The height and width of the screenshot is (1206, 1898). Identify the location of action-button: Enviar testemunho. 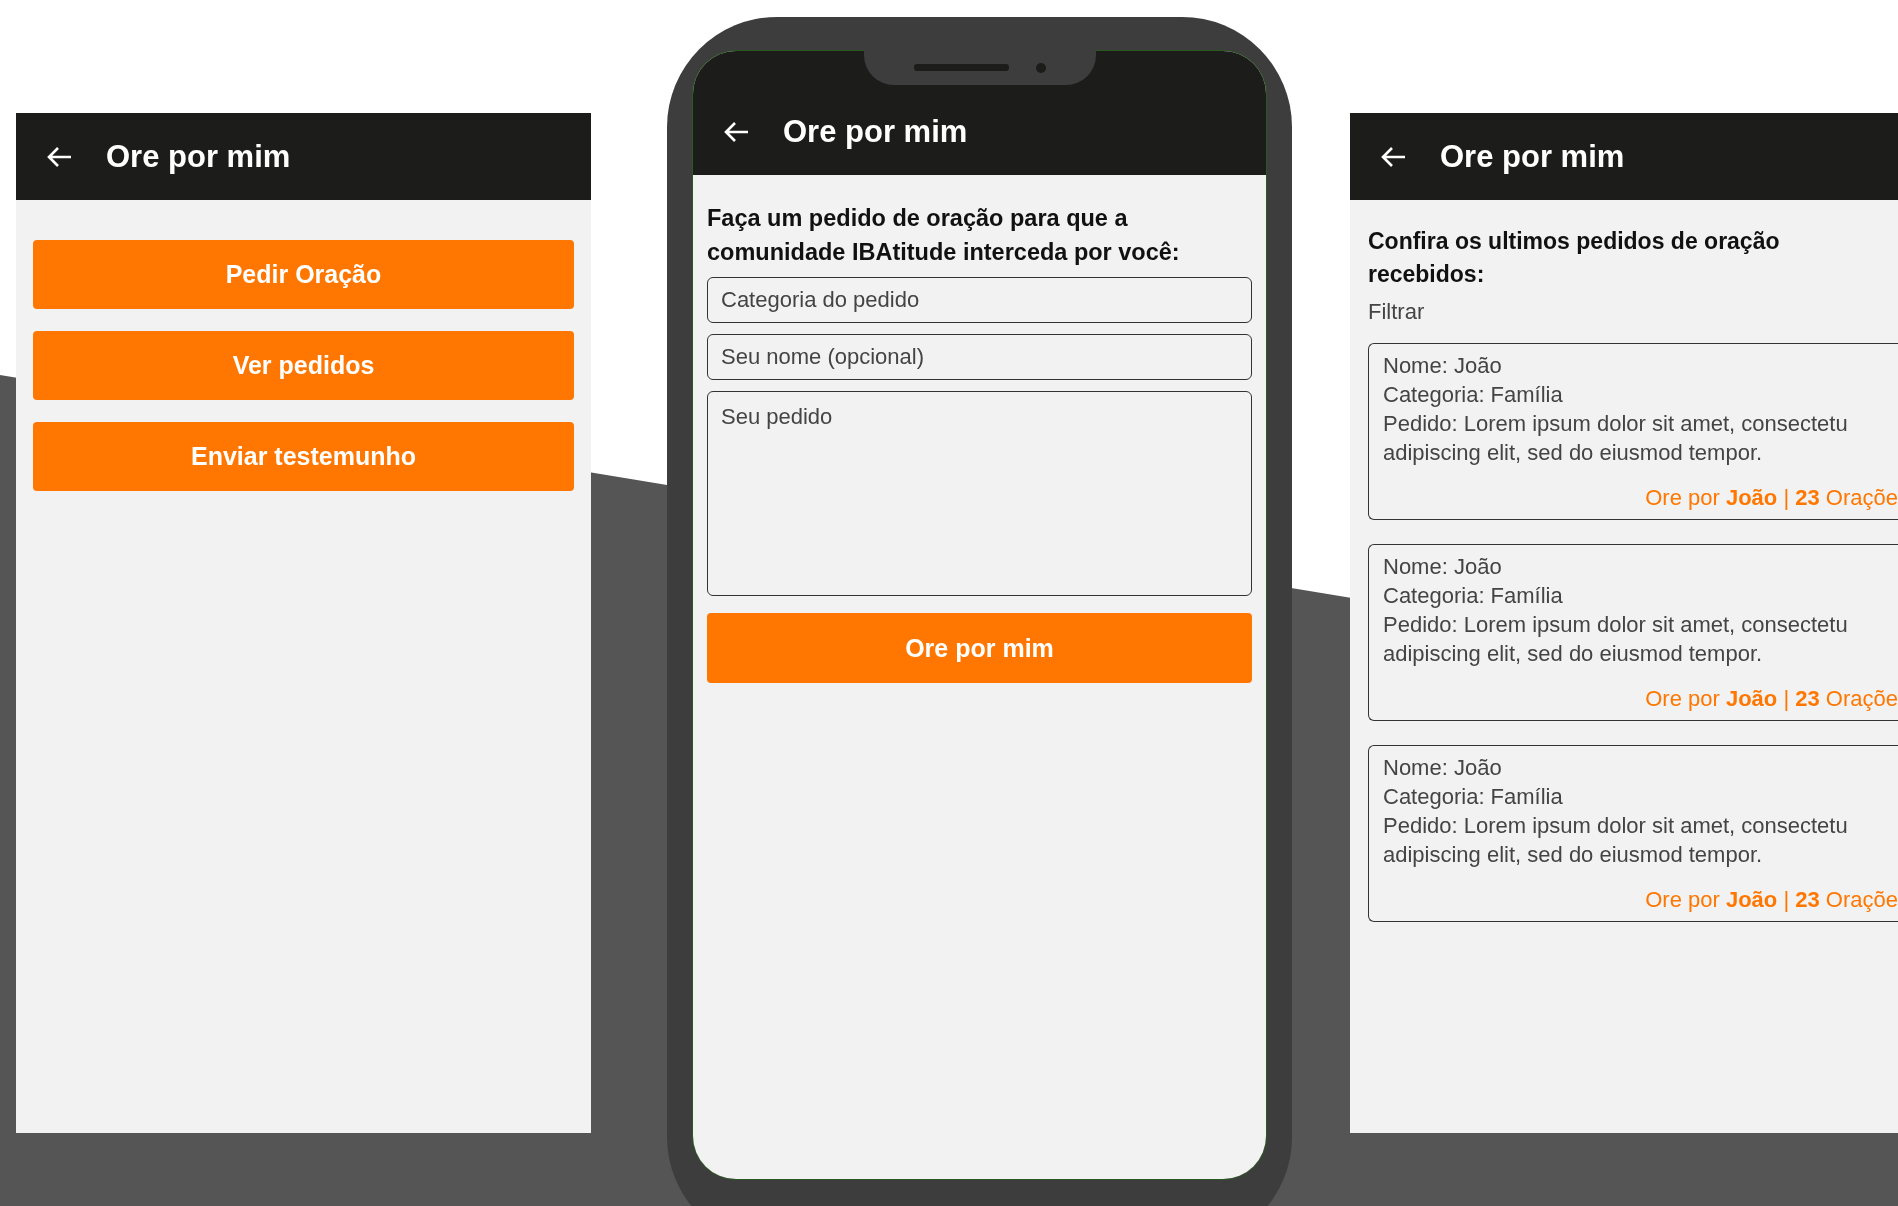
(303, 456).